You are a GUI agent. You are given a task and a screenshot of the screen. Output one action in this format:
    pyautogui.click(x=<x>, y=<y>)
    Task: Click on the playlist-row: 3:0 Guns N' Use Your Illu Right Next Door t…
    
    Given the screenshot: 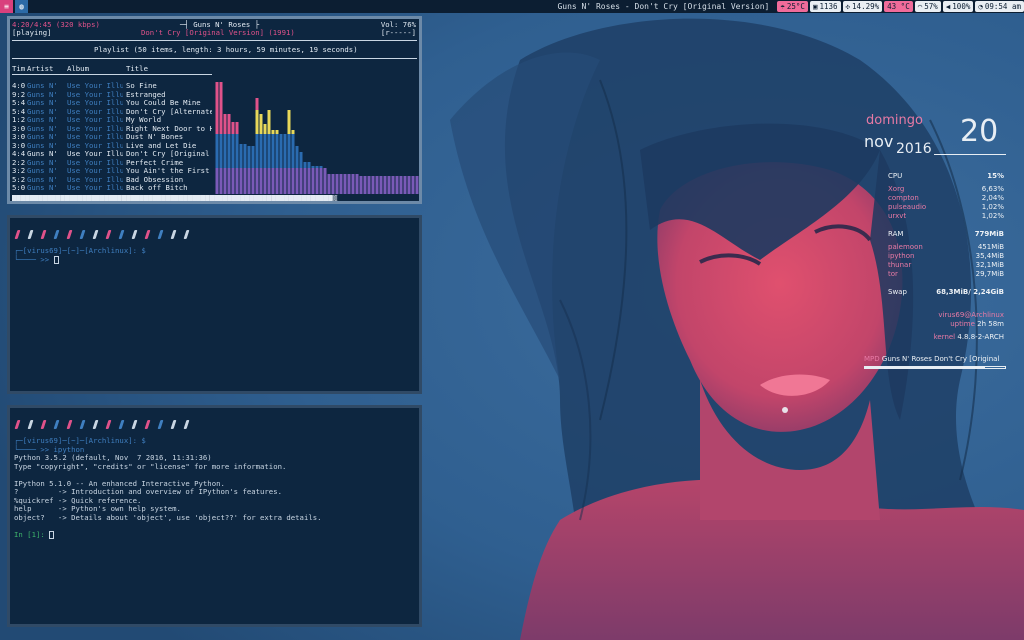 What is the action you would take?
    pyautogui.click(x=112, y=129)
    